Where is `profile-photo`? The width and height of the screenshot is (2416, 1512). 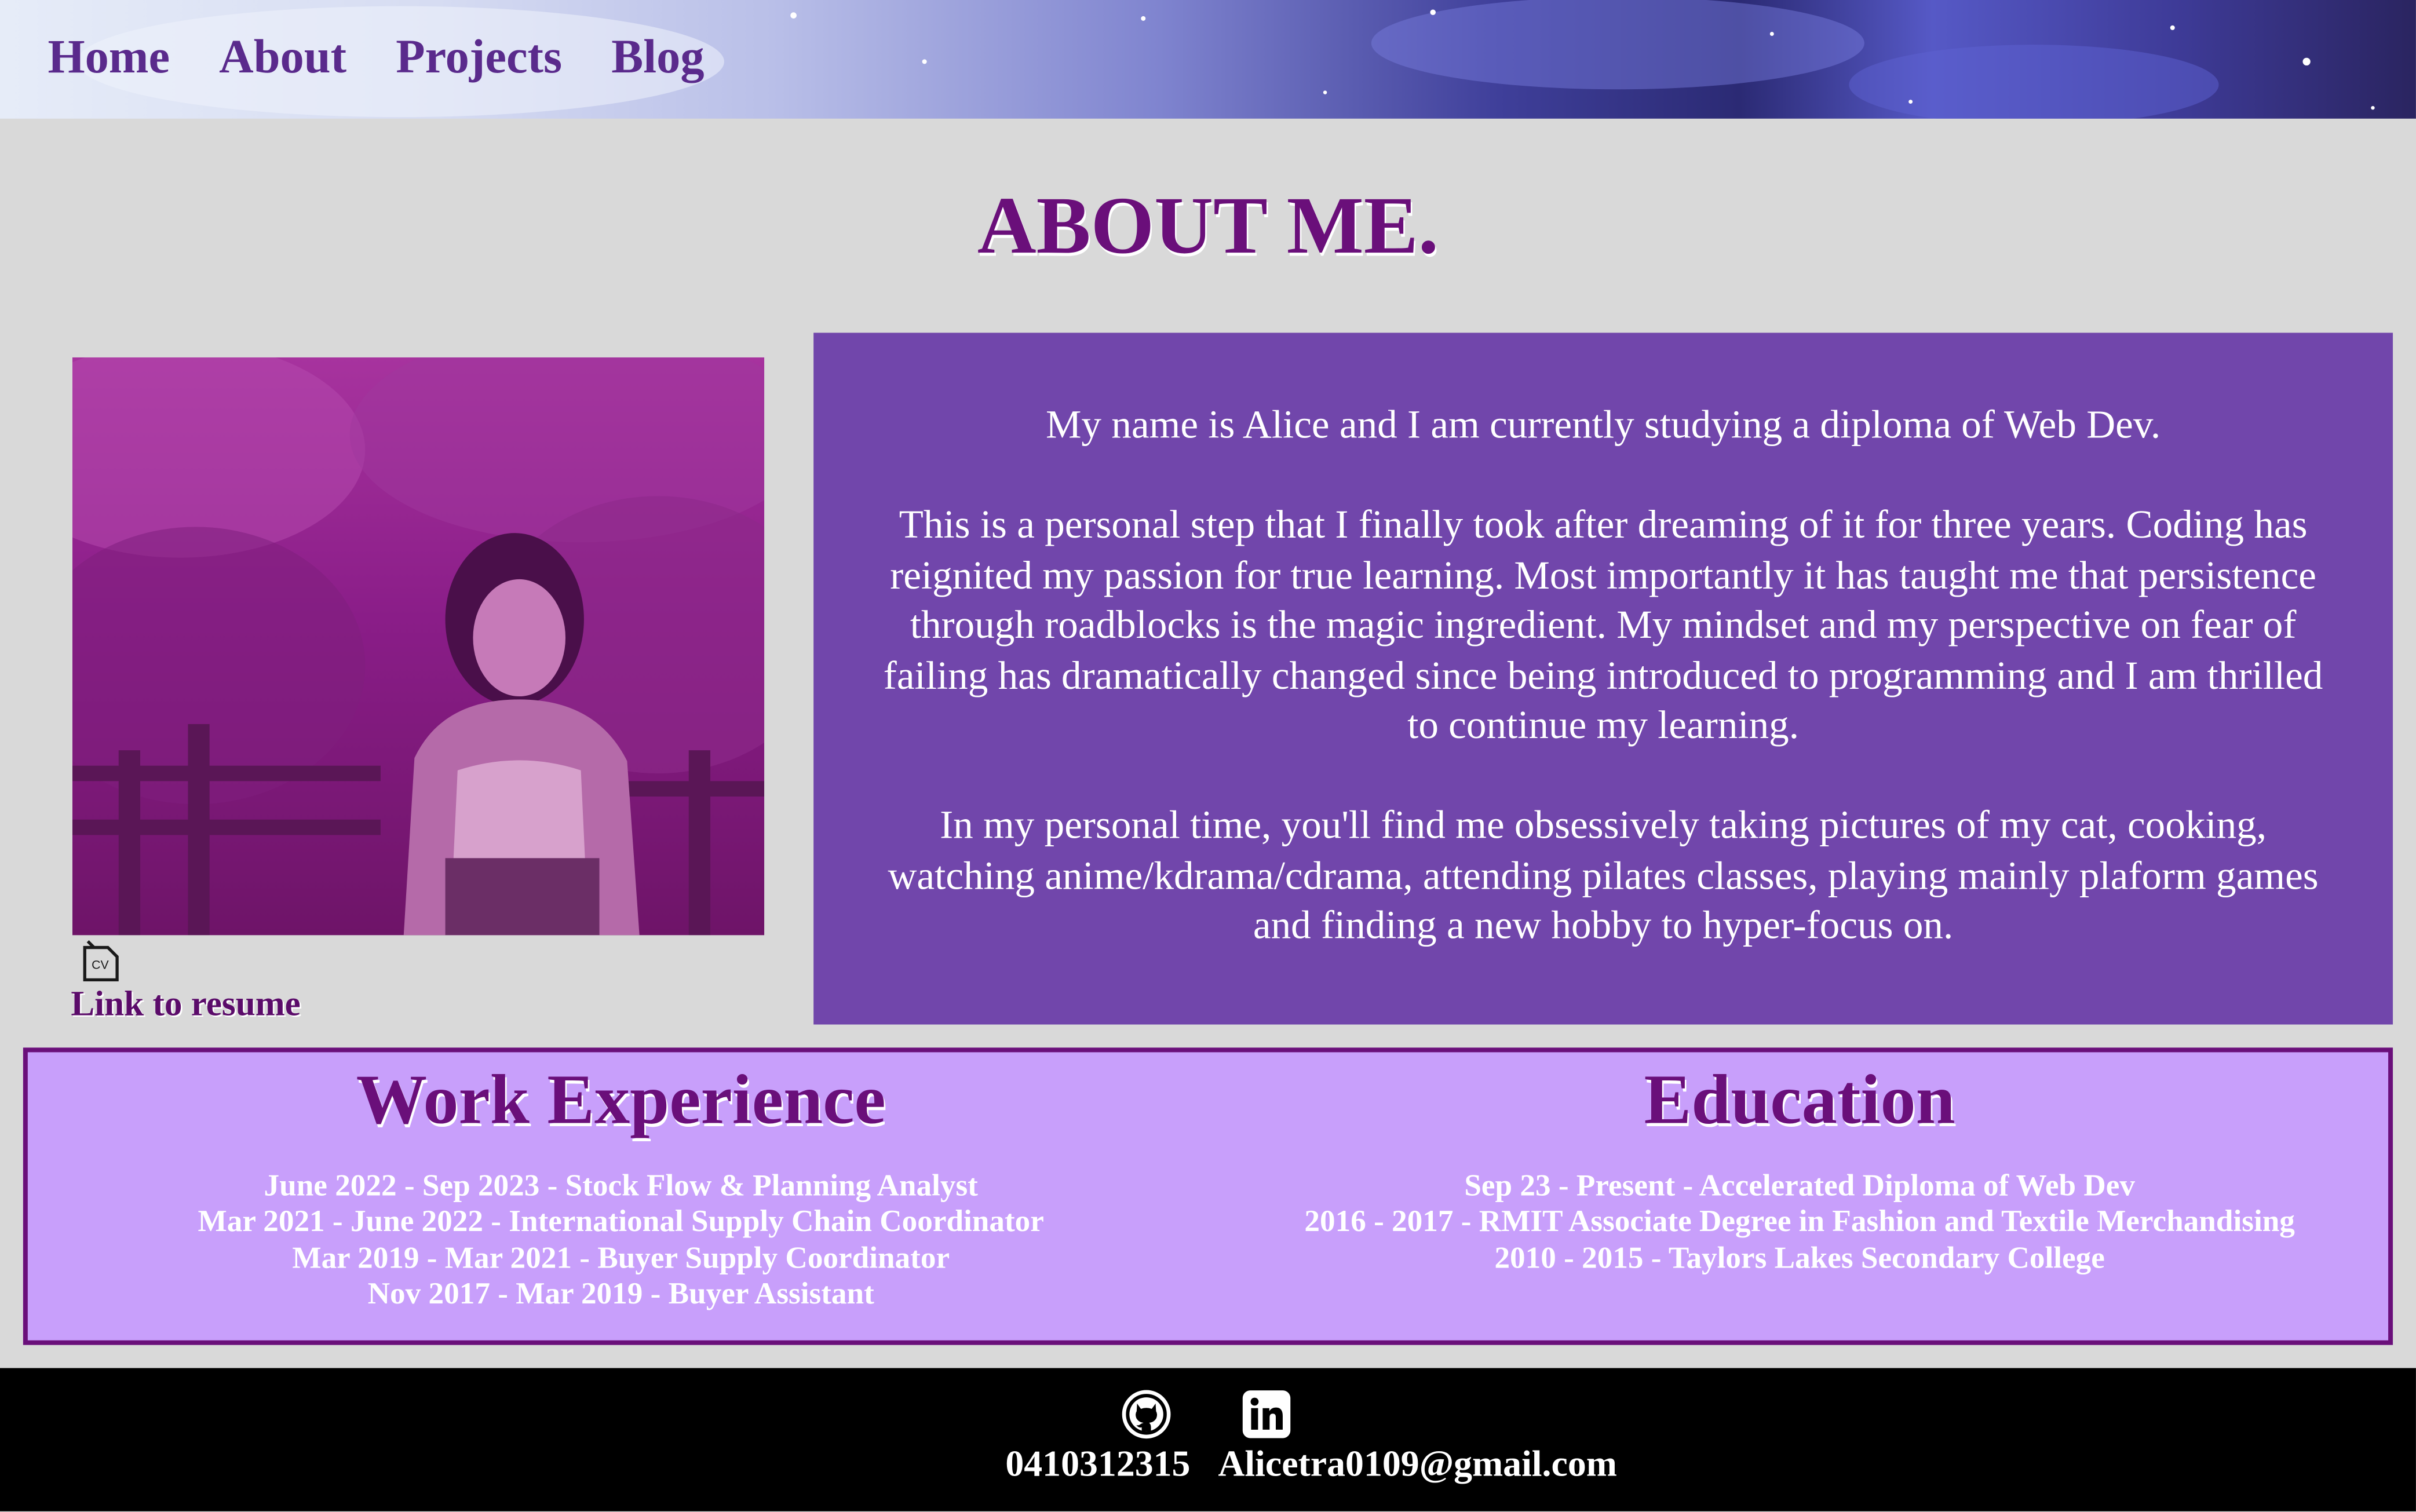
profile-photo is located at coordinates (418, 647).